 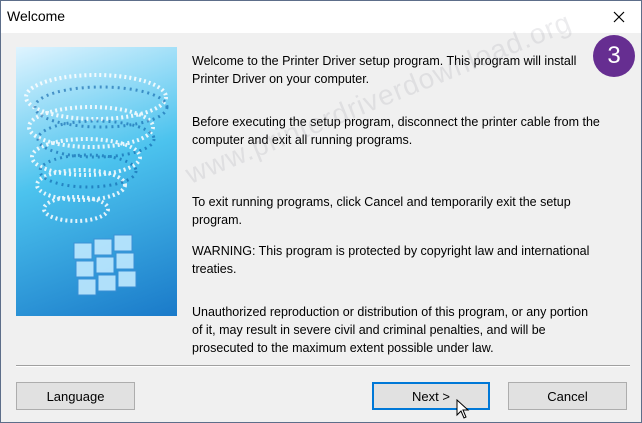 What do you see at coordinates (567, 396) in the screenshot?
I see `cancel-button: Cancel` at bounding box center [567, 396].